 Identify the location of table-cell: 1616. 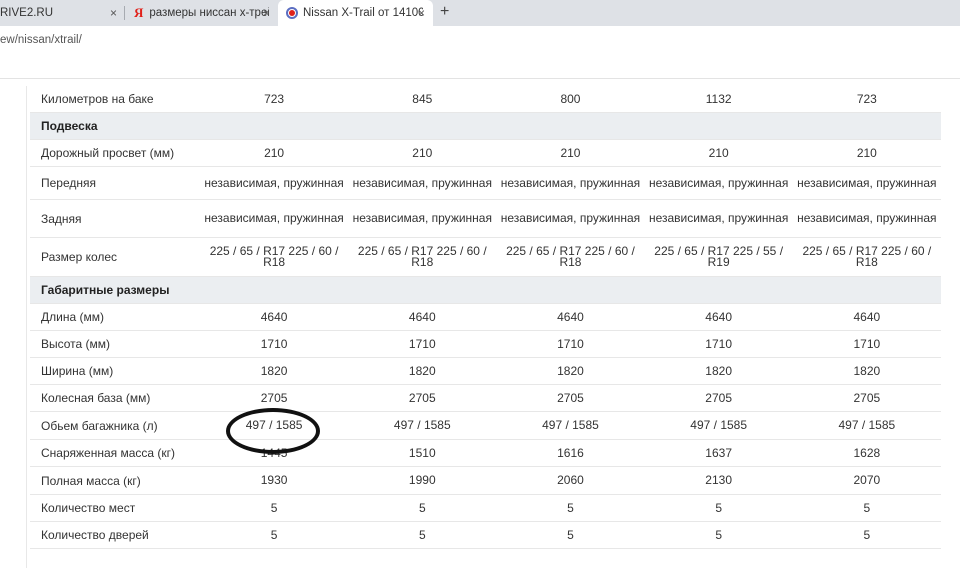
(570, 452).